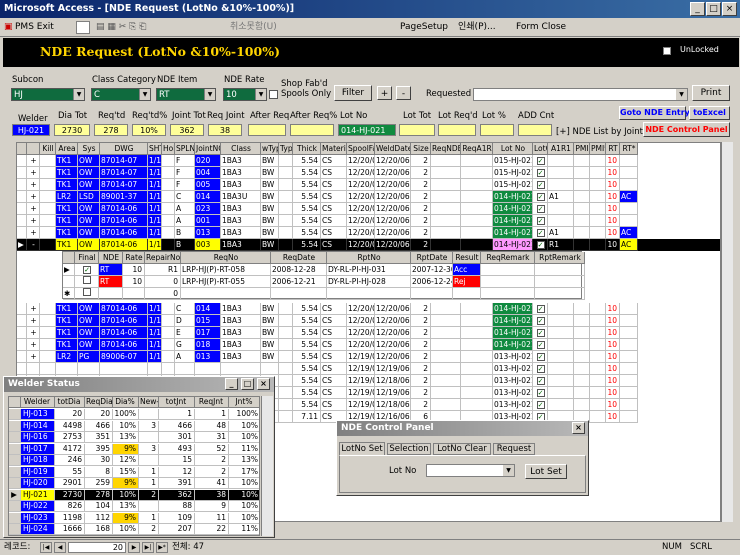 This screenshot has width=740, height=555. What do you see at coordinates (513, 393) in the screenshot?
I see `table-cell: 013-HJ-021` at bounding box center [513, 393].